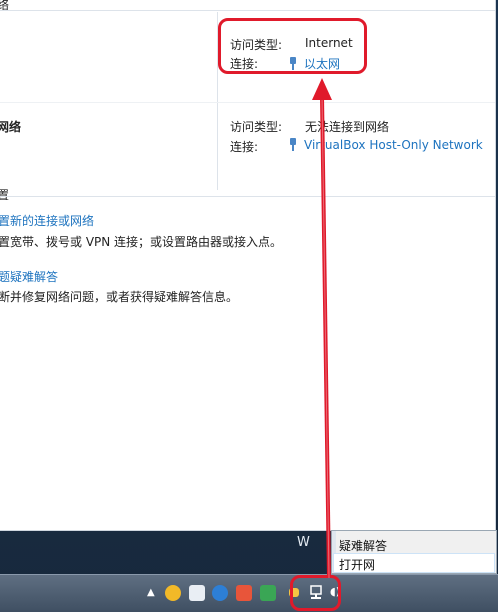 Image resolution: width=498 pixels, height=612 pixels. Describe the element at coordinates (322, 328) in the screenshot. I see `annotation-arrow-icon` at that location.